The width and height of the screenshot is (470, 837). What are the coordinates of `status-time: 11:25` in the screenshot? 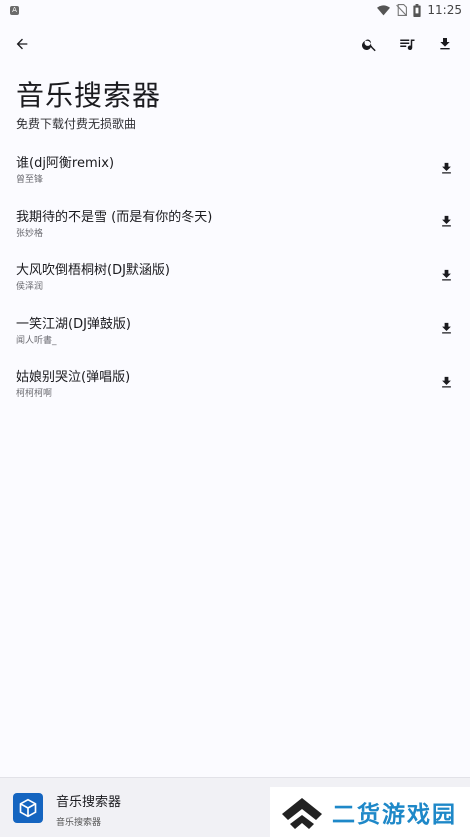 It's located at (444, 10).